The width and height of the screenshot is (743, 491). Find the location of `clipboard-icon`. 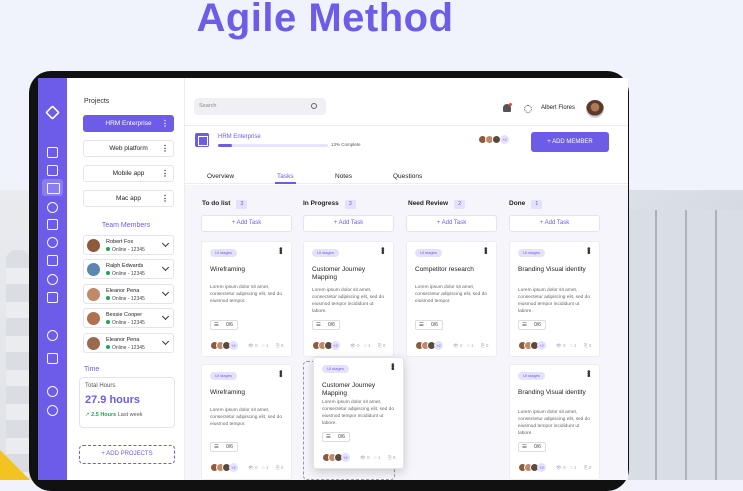

clipboard-icon is located at coordinates (52, 297).